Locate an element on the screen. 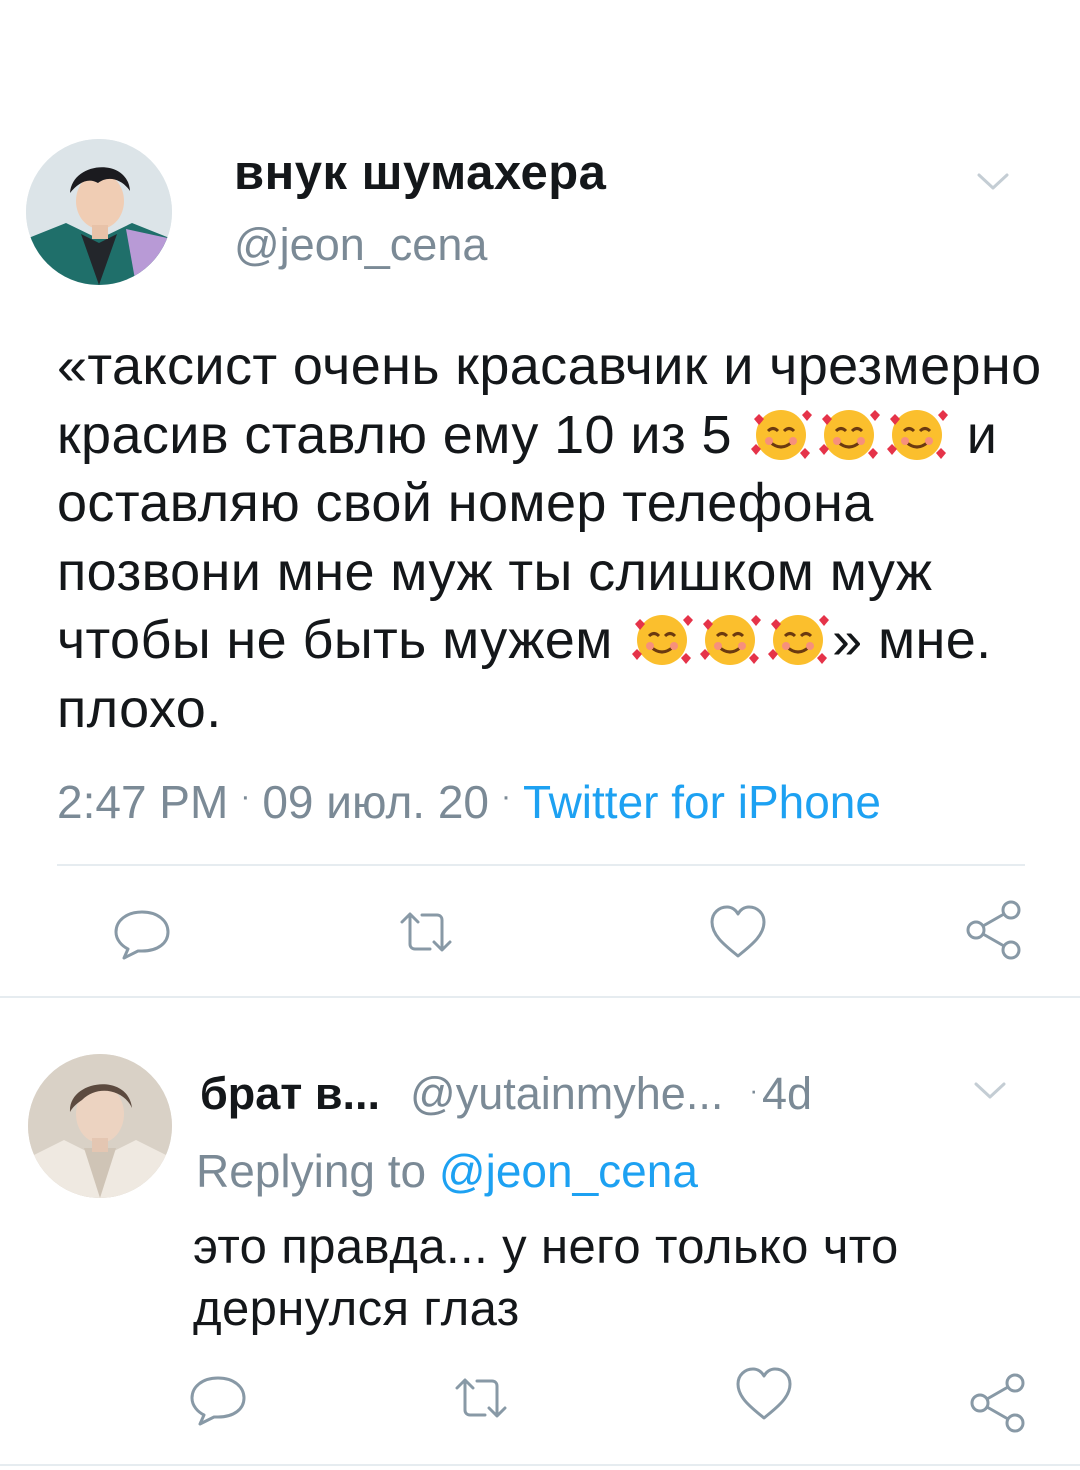 The image size is (1080, 1470). tweet-meta: 2:47 PM · 09 июл. 20 · Twitter for iPhone is located at coordinates (469, 802).